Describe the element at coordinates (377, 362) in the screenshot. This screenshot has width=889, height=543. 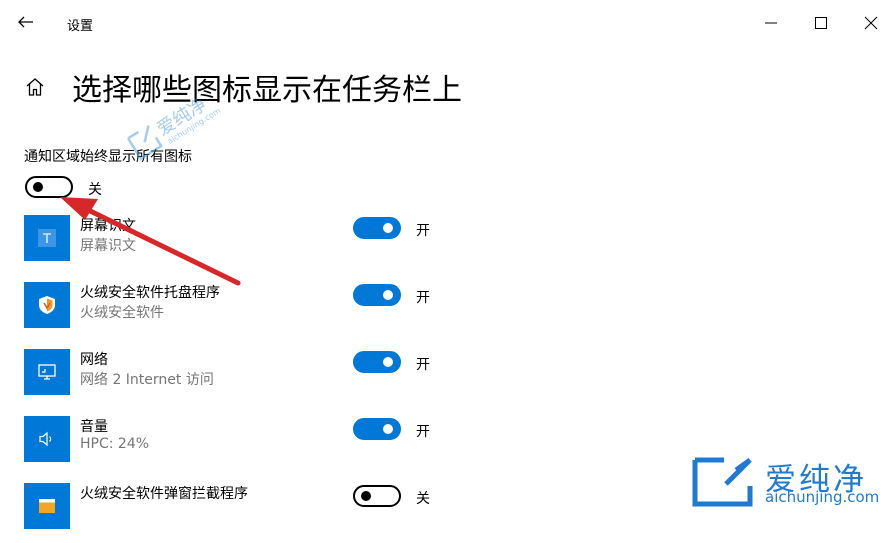
I see `network-toggle` at that location.